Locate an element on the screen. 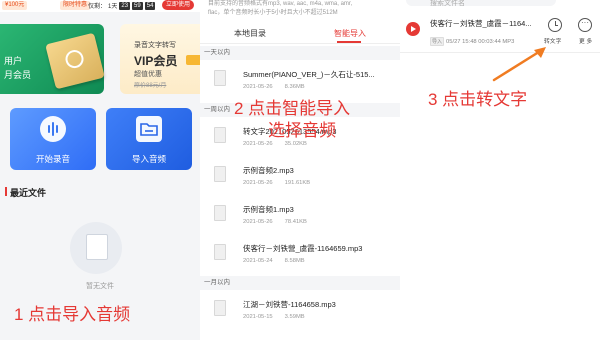  file-meta: 2021-05-15 3.59MB is located at coordinates (274, 317).